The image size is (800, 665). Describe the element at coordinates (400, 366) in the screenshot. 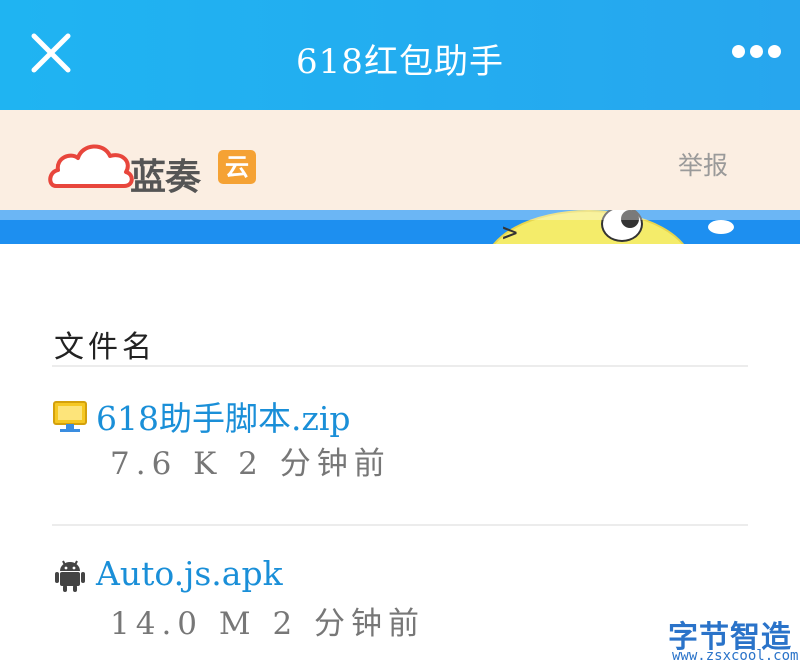

I see `header-divider` at that location.